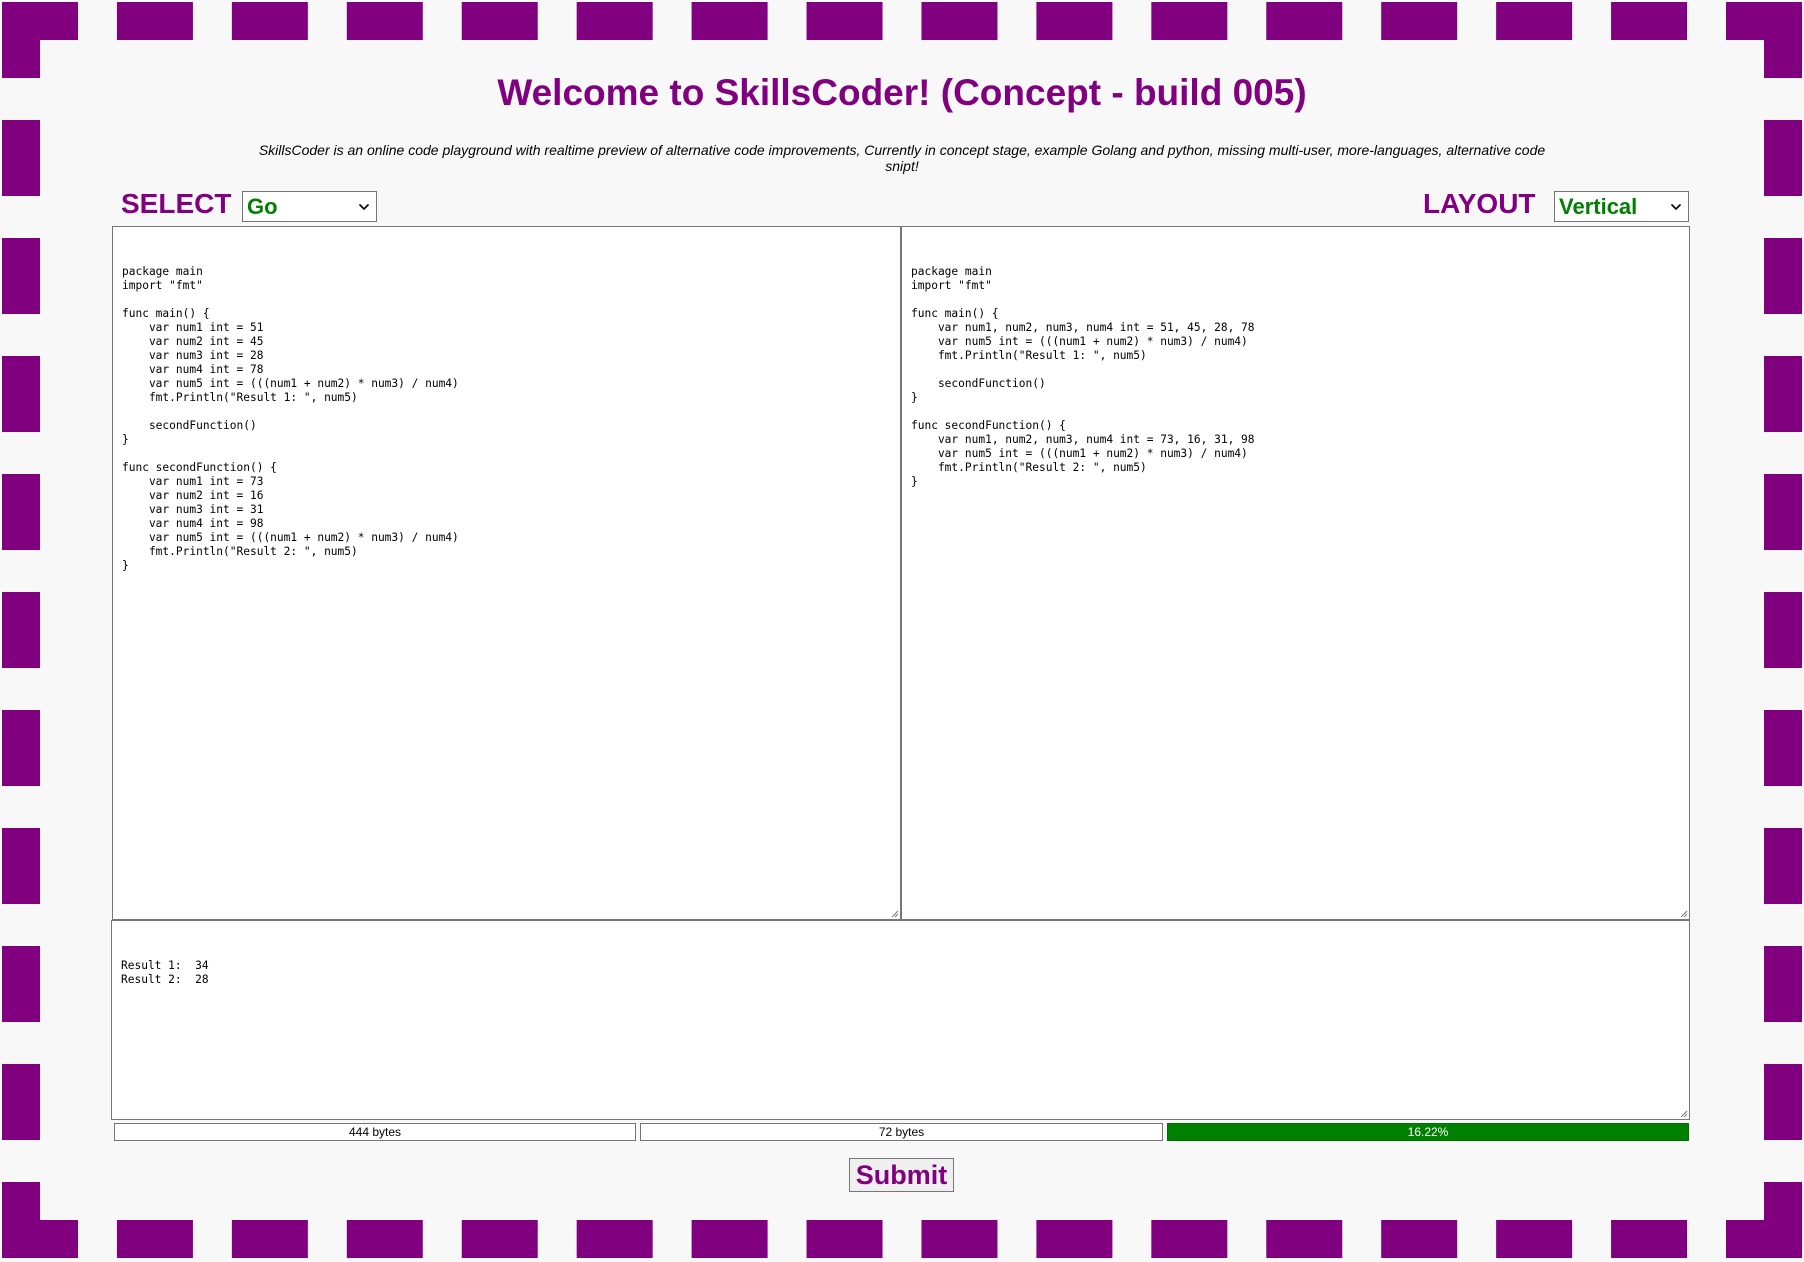 This screenshot has height=1262, width=1804. Describe the element at coordinates (901, 1132) in the screenshot. I see `improved-size-meter: 72 bytes` at that location.